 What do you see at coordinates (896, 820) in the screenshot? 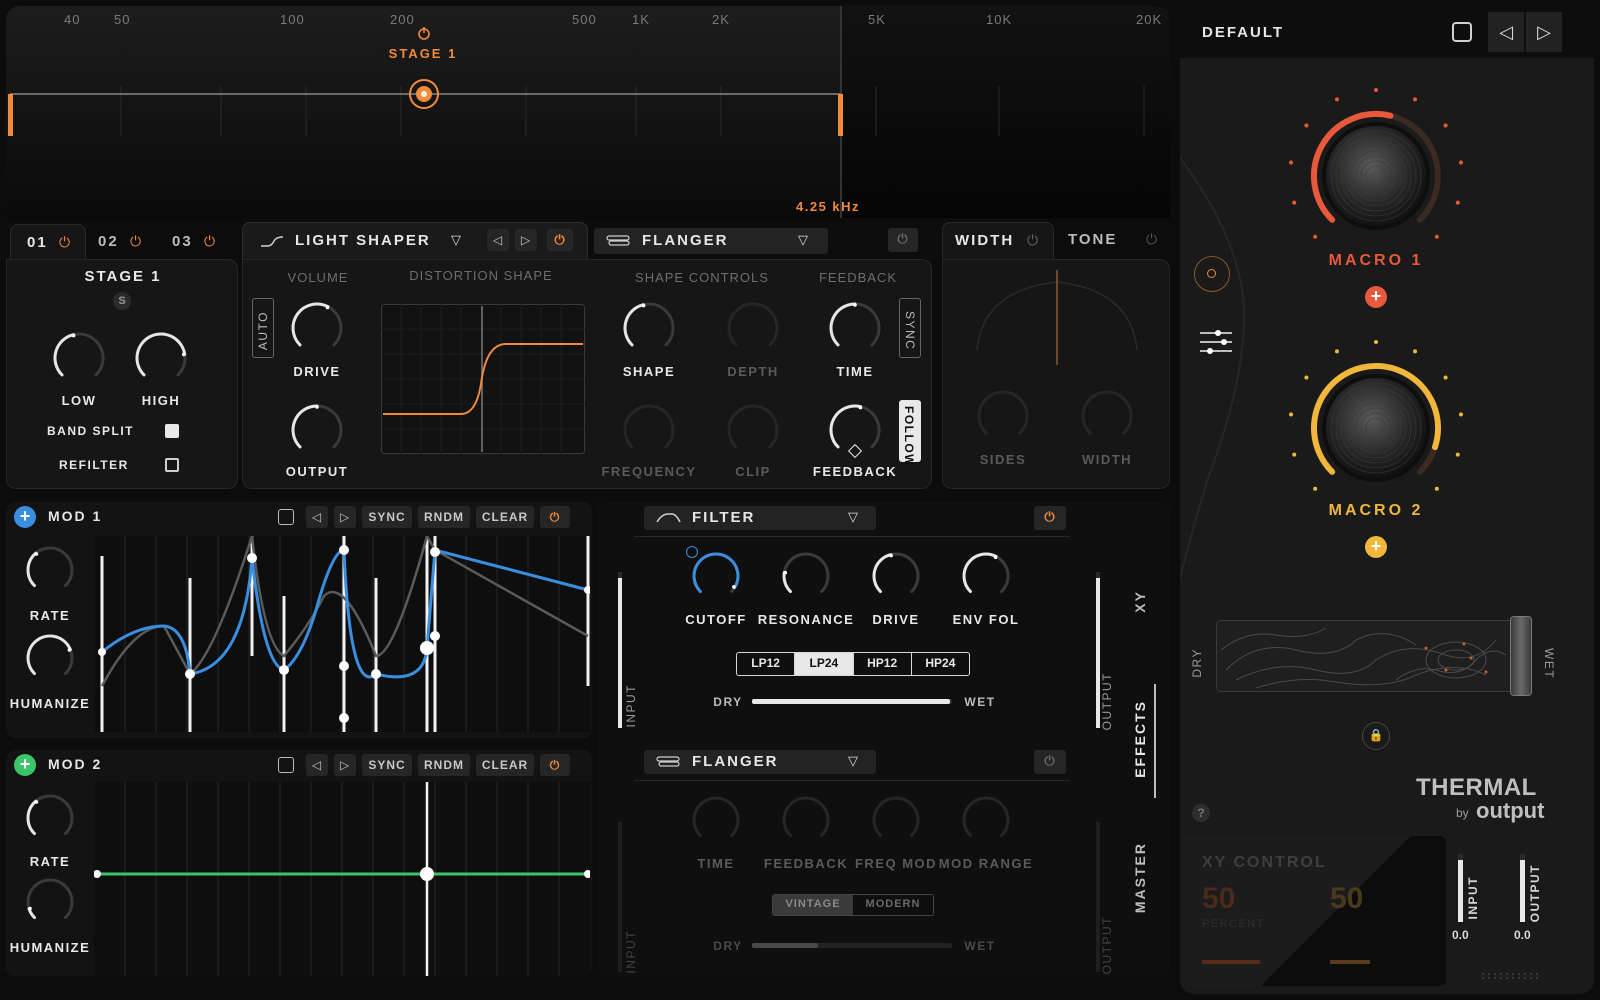
I see `flanger-freq-mod-knob` at bounding box center [896, 820].